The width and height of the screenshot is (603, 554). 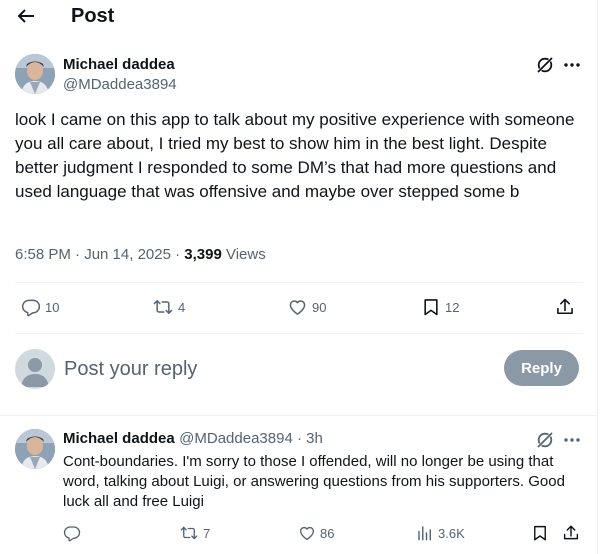 I want to click on reply-author-handle: @MDaddea3894 · 3h, so click(x=251, y=438).